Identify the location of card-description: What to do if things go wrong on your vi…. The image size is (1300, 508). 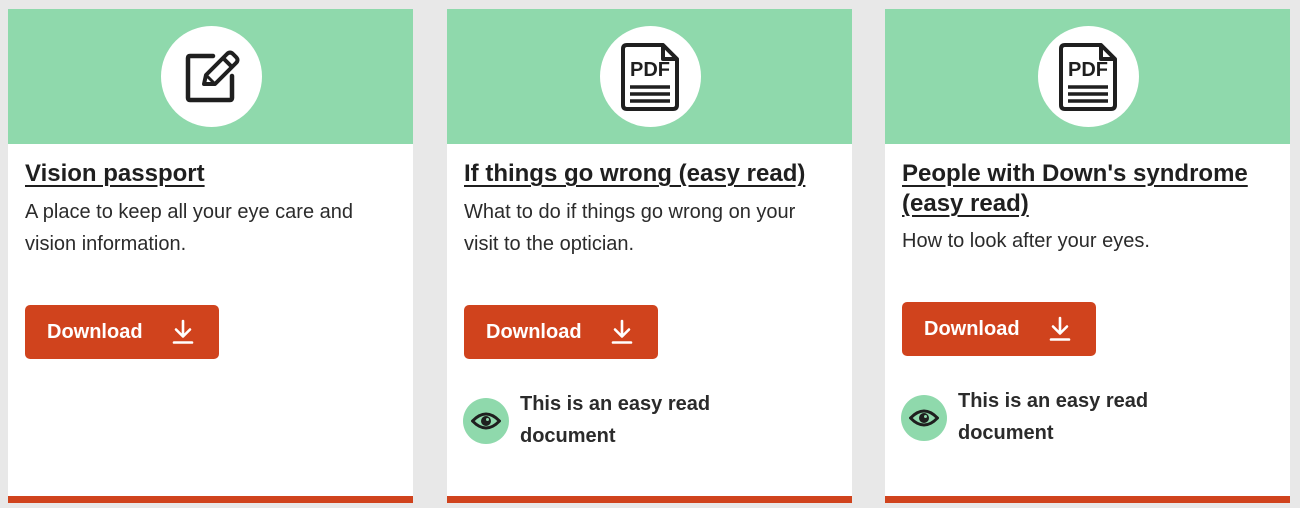
(630, 228).